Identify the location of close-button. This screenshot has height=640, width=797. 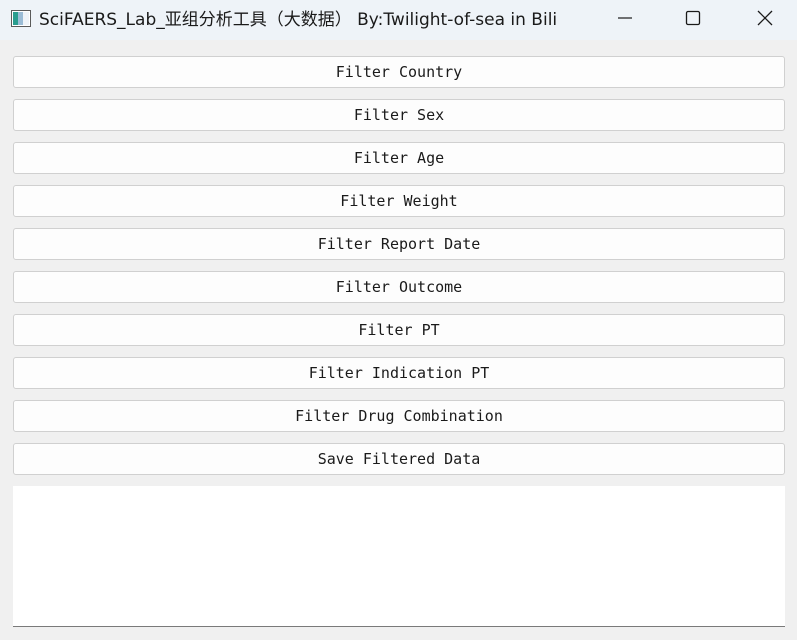
(765, 20).